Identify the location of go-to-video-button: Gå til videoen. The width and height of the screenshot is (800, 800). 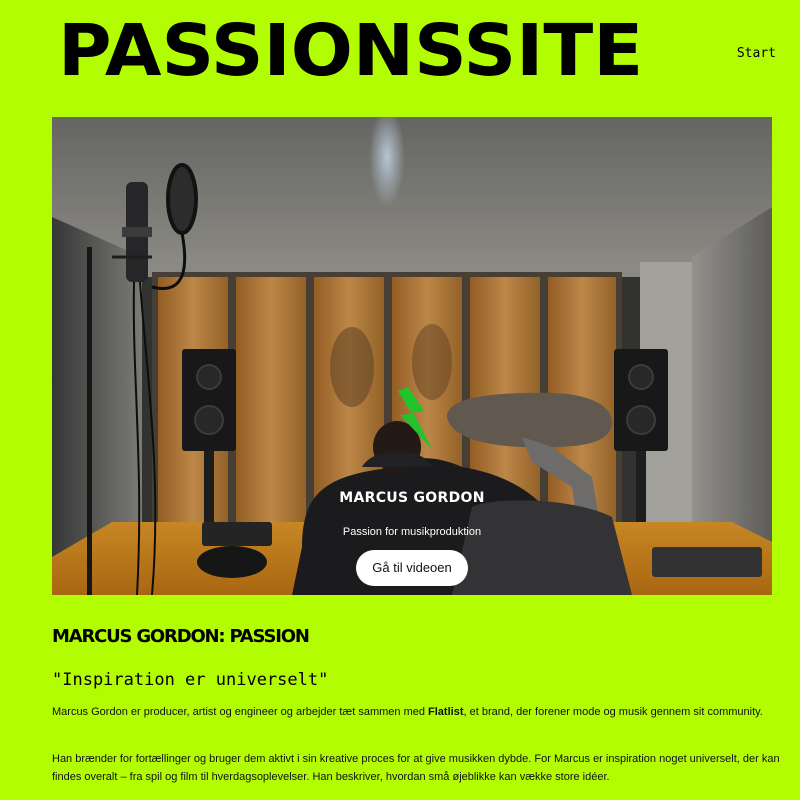
(412, 568).